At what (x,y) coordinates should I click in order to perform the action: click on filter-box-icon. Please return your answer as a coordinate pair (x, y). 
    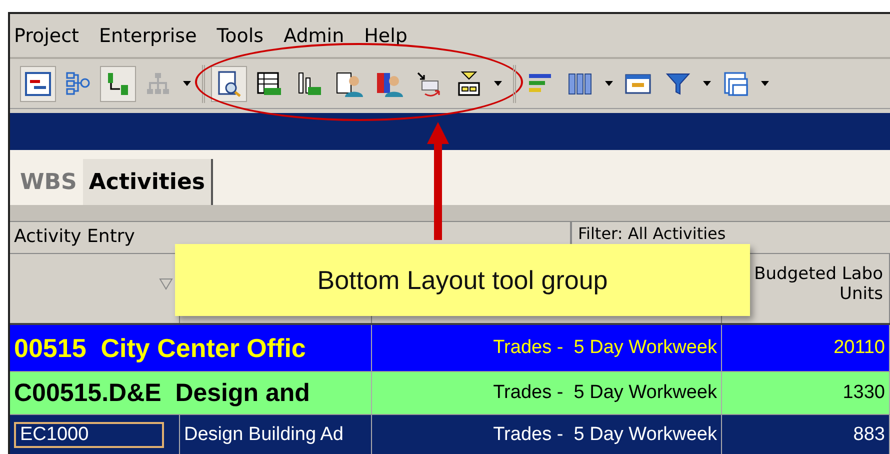
    Looking at the image, I should click on (469, 84).